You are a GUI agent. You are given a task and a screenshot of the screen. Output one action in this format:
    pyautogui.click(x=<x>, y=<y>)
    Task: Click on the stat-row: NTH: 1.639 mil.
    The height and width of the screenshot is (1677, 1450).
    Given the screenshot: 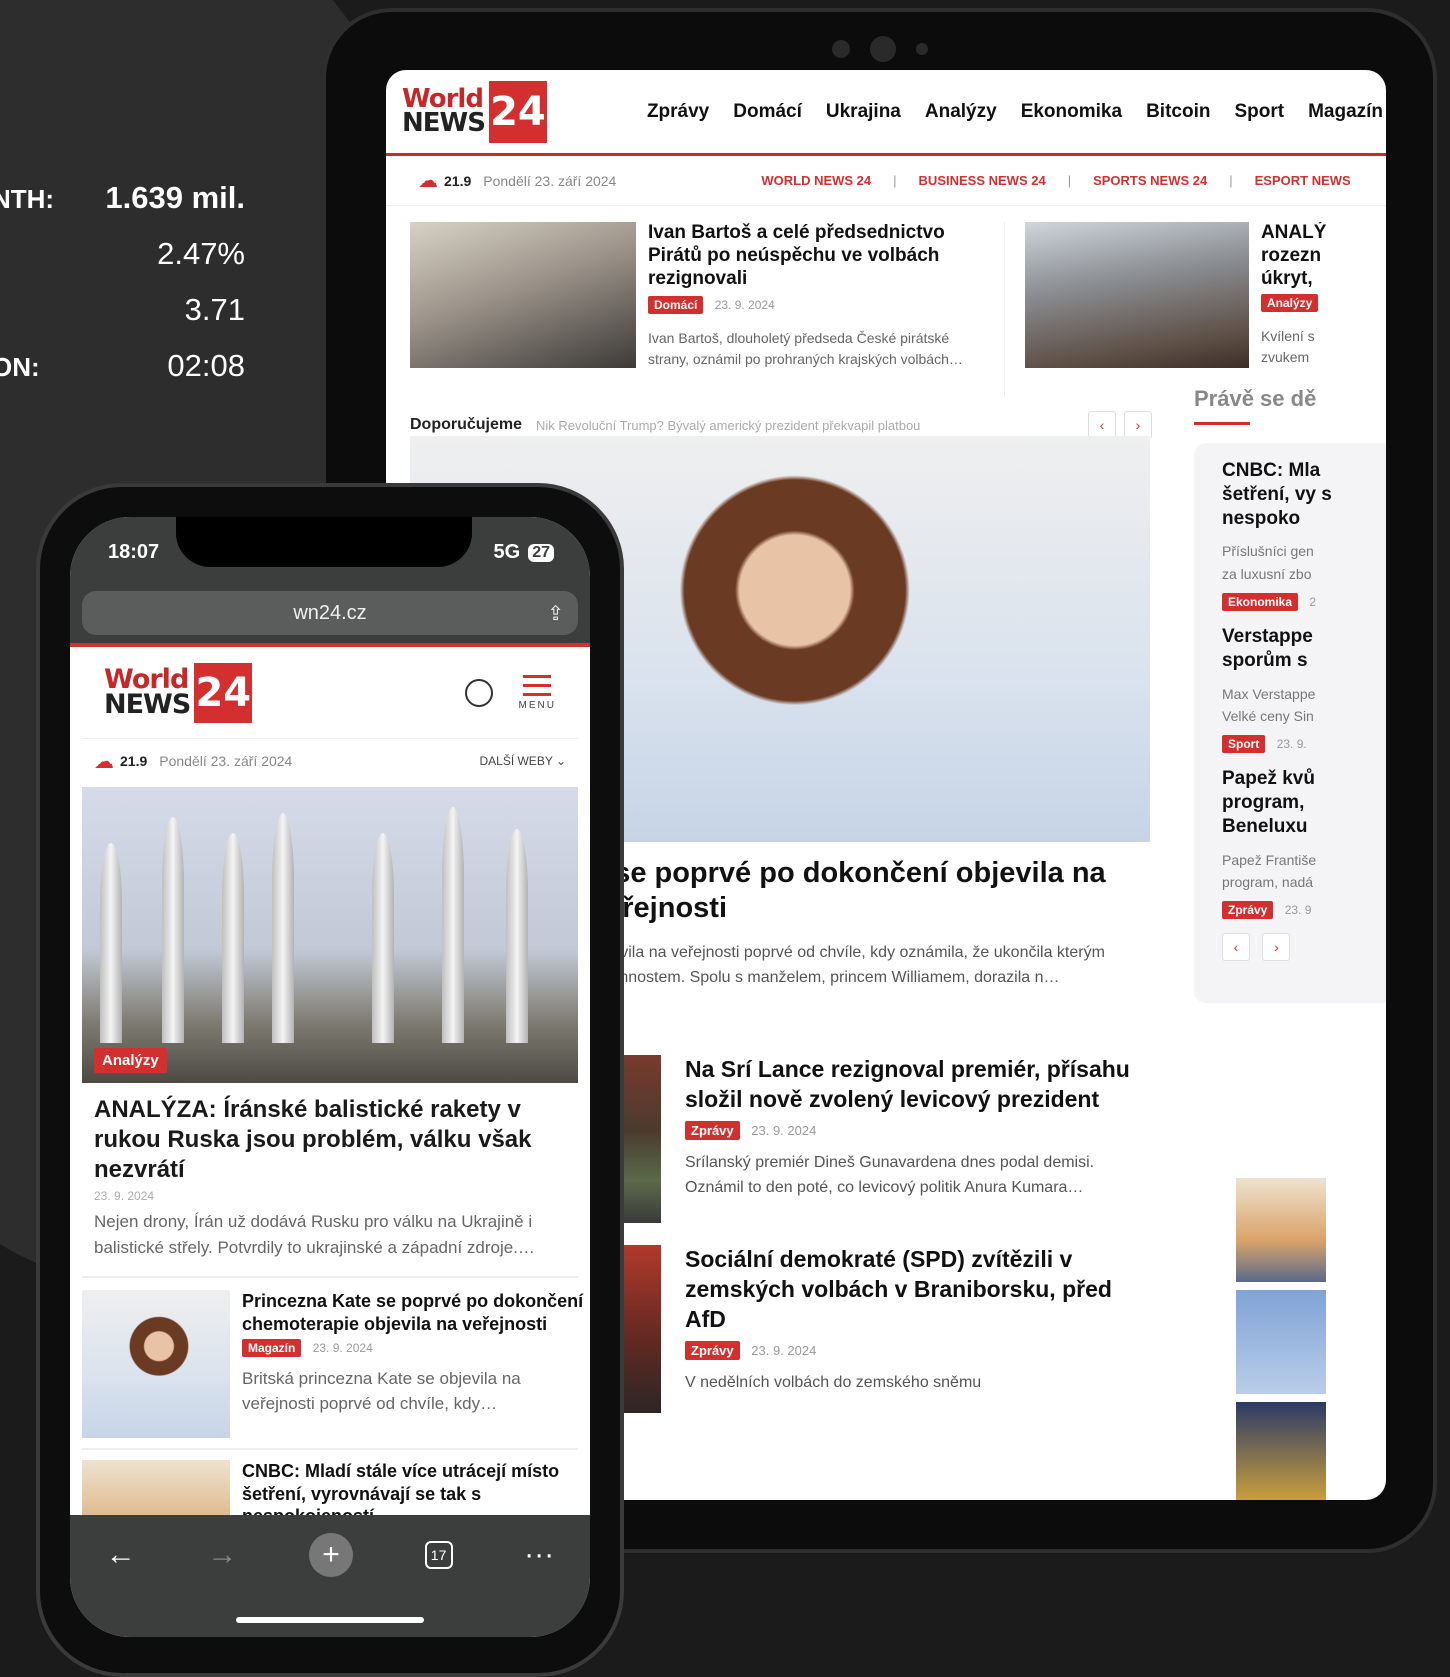 What is the action you would take?
    pyautogui.click(x=122, y=208)
    